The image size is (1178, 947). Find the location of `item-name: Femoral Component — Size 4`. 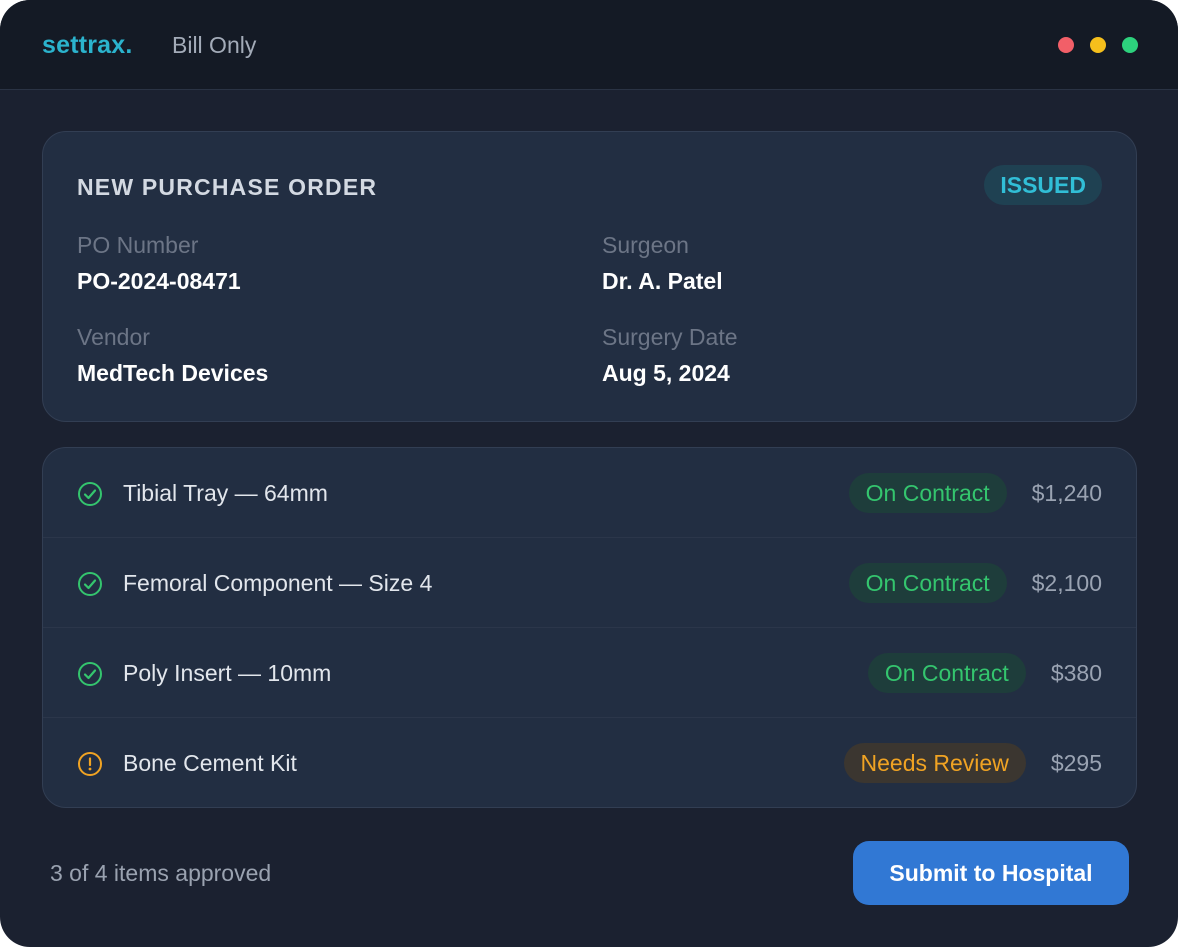

item-name: Femoral Component — Size 4 is located at coordinates (278, 583).